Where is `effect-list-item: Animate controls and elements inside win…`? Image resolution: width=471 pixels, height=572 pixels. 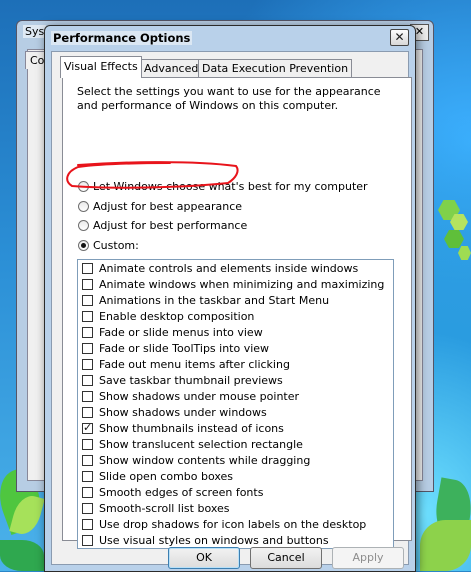
effect-list-item: Animate controls and elements inside win… is located at coordinates (235, 268).